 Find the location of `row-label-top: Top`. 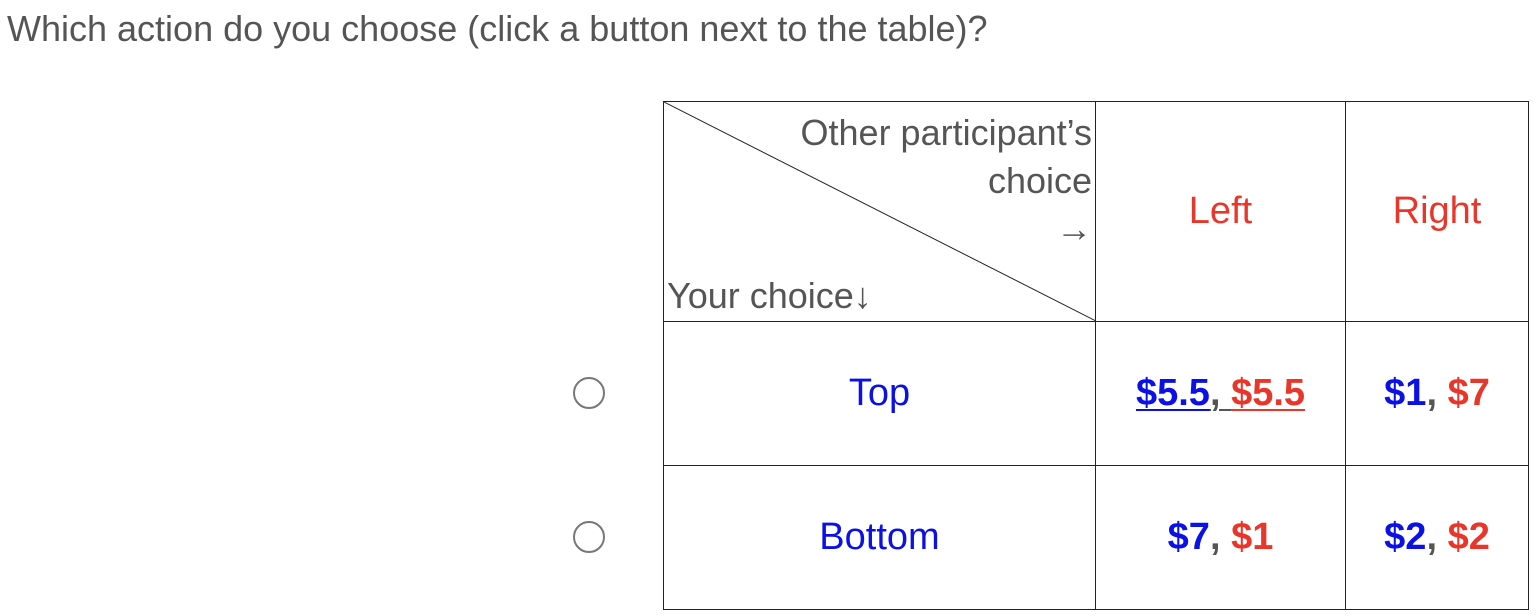

row-label-top: Top is located at coordinates (879, 393).